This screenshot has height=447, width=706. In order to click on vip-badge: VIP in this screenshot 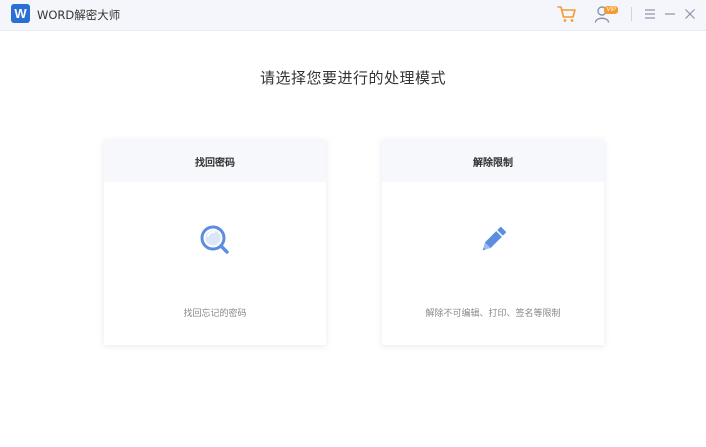, I will do `click(611, 10)`.